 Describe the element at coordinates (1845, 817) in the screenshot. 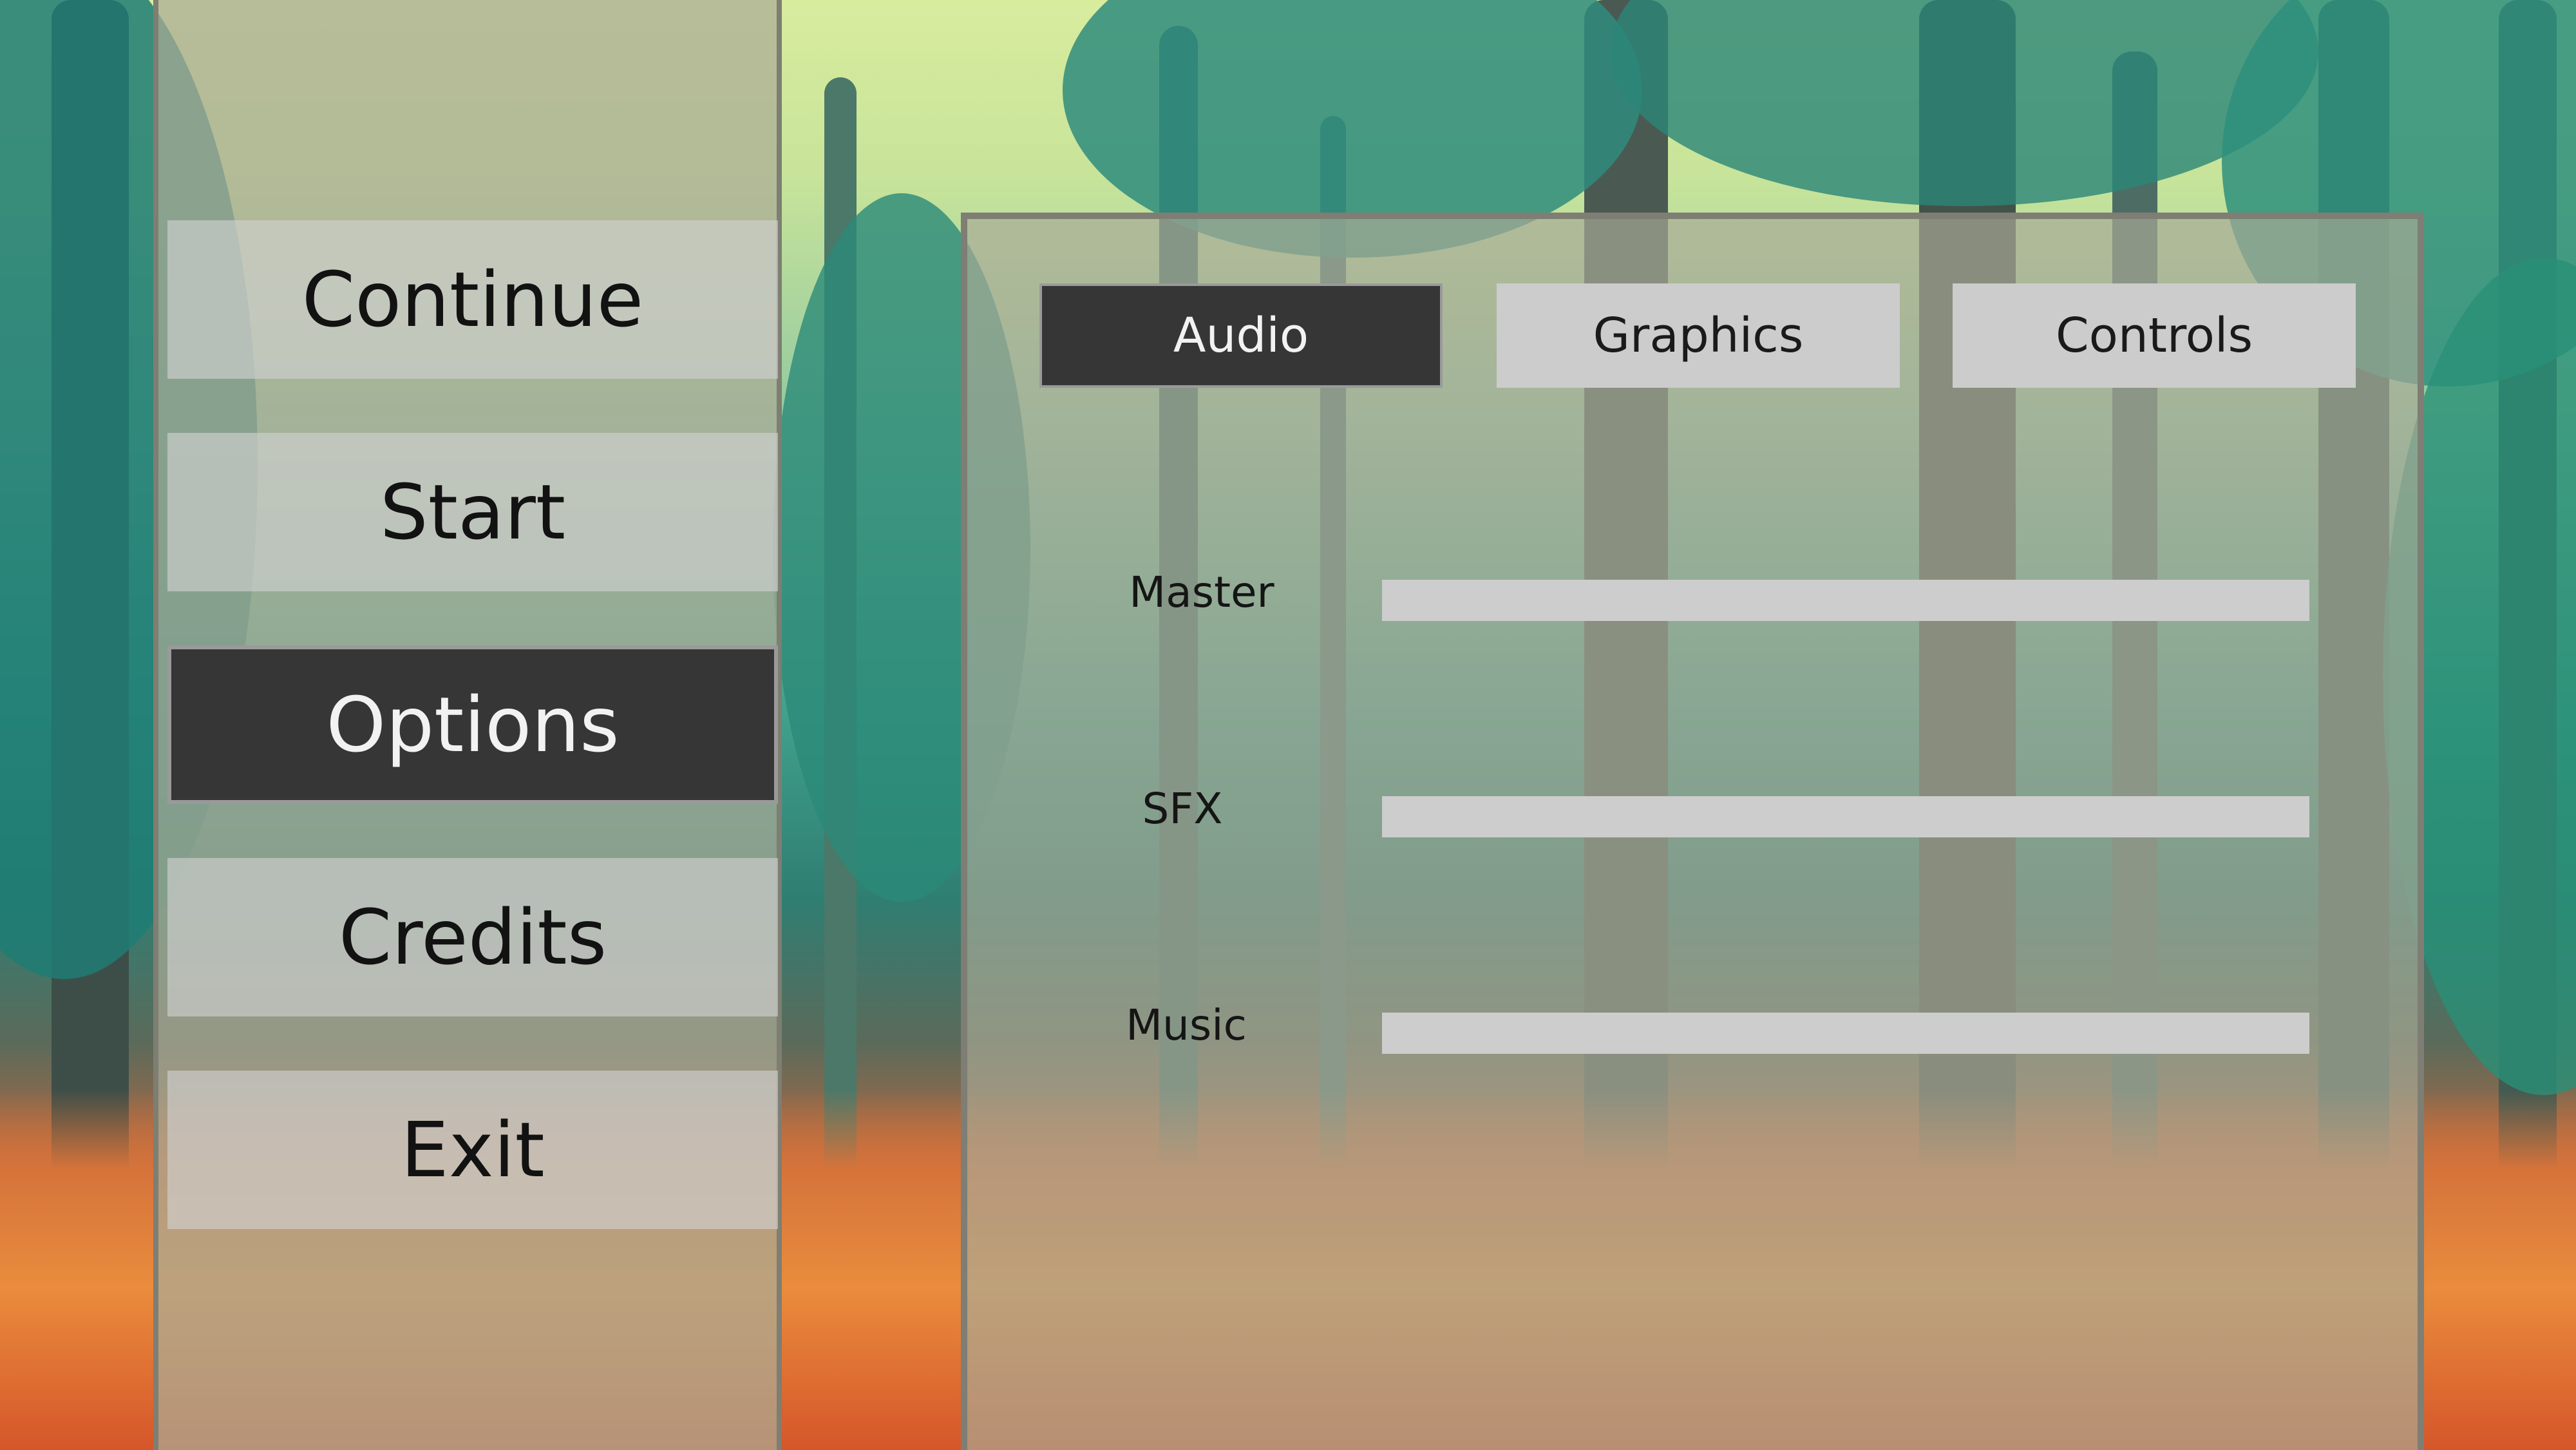

I see `sfx-volume-slider` at that location.